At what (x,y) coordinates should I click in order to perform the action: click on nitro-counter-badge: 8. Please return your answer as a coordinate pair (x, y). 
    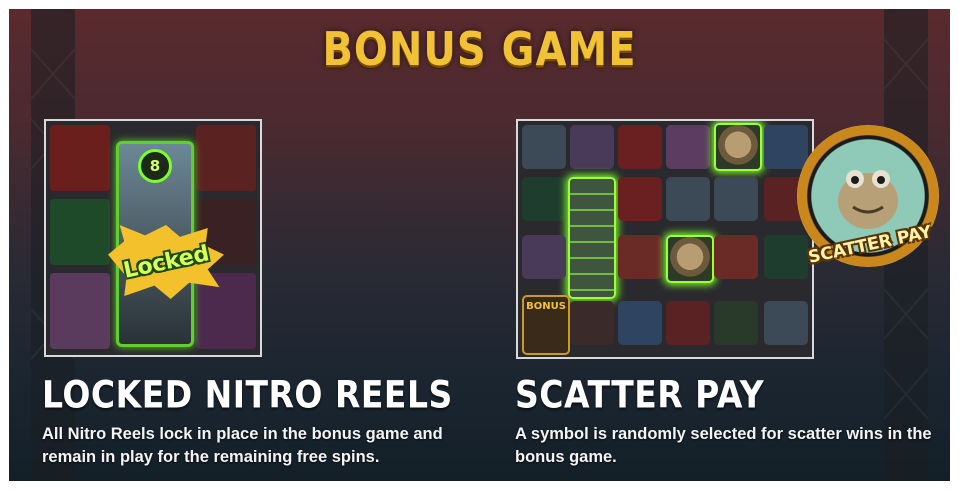
    Looking at the image, I should click on (155, 166).